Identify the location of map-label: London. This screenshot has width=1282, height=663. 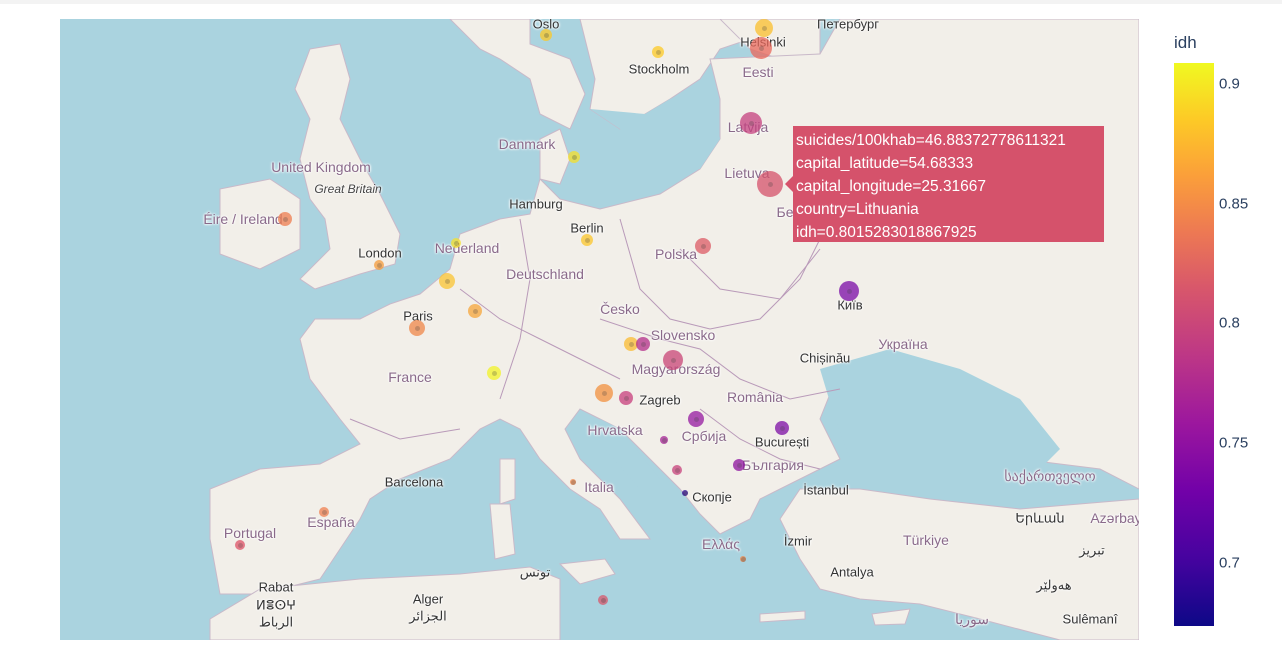
(380, 253).